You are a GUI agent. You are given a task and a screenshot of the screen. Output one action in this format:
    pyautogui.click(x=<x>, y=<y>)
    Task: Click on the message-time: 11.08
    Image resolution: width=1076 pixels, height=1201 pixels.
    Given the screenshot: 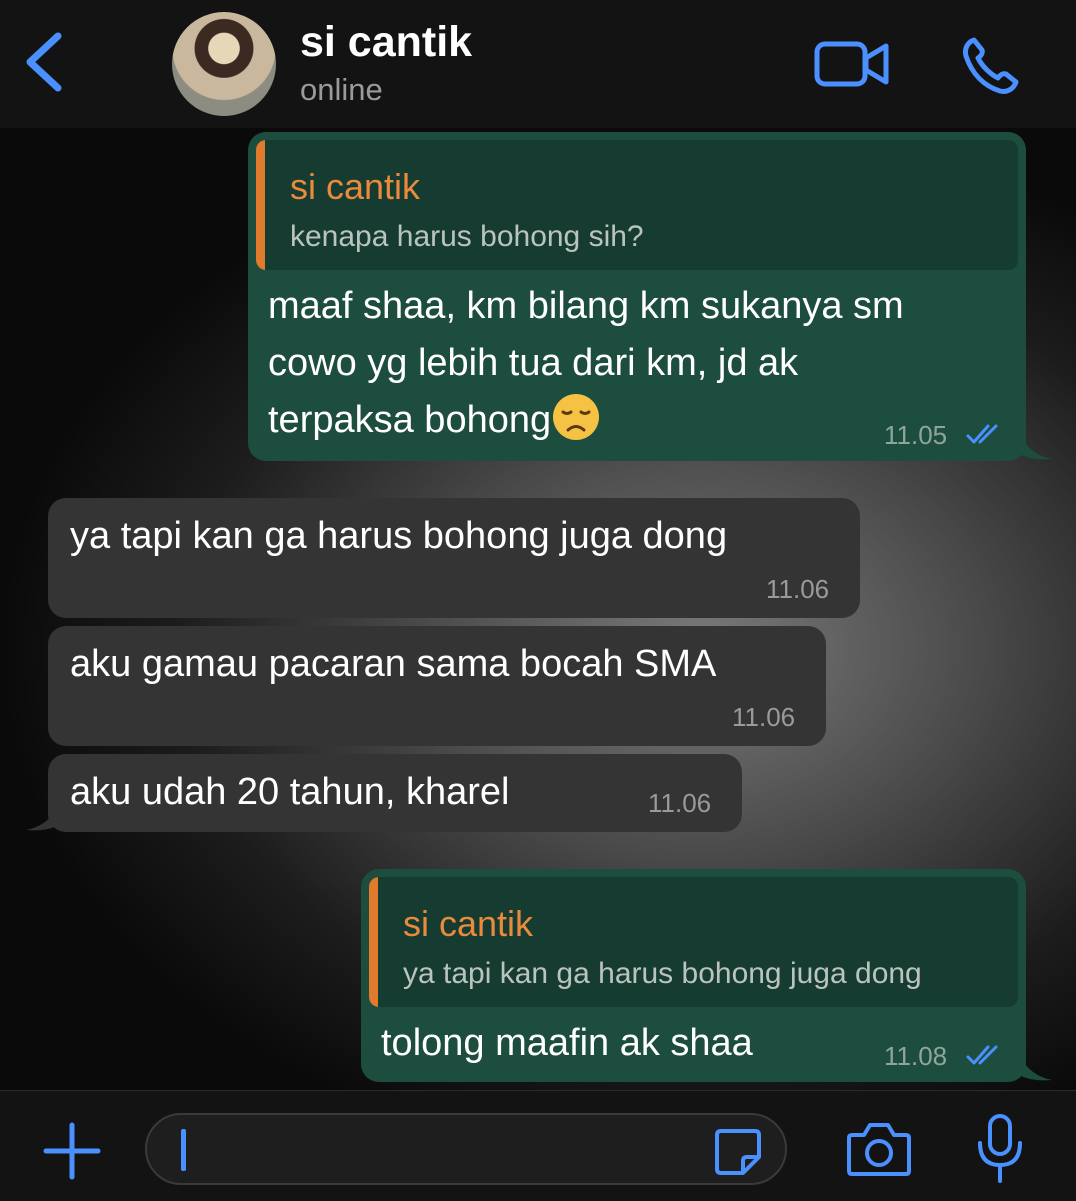 What is the action you would take?
    pyautogui.click(x=916, y=1056)
    